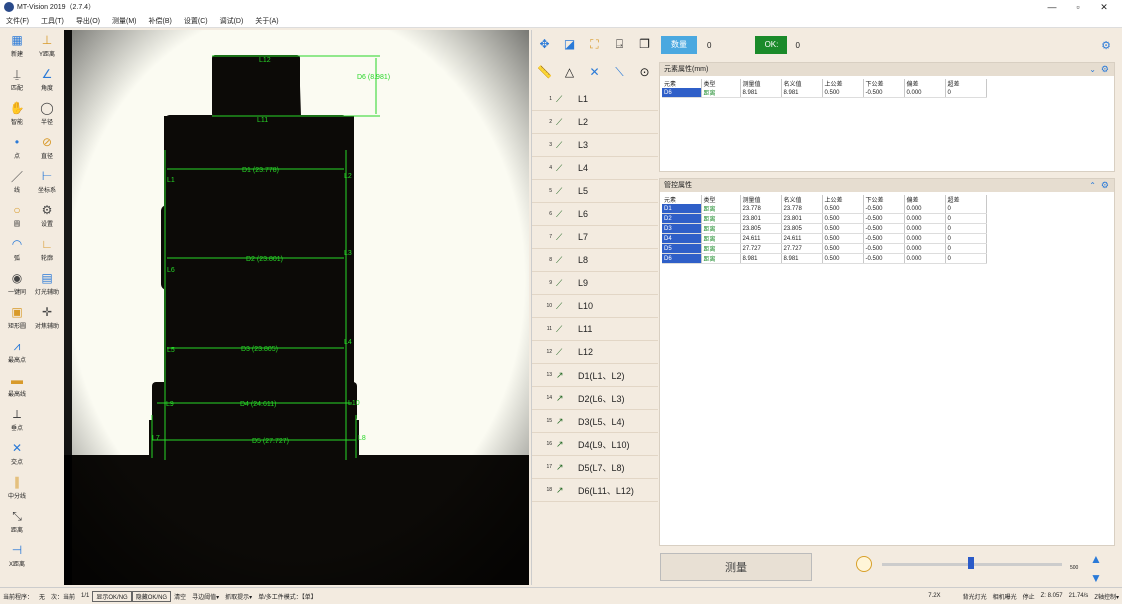  Describe the element at coordinates (544, 44) in the screenshot. I see `move-icon: ✥` at that location.